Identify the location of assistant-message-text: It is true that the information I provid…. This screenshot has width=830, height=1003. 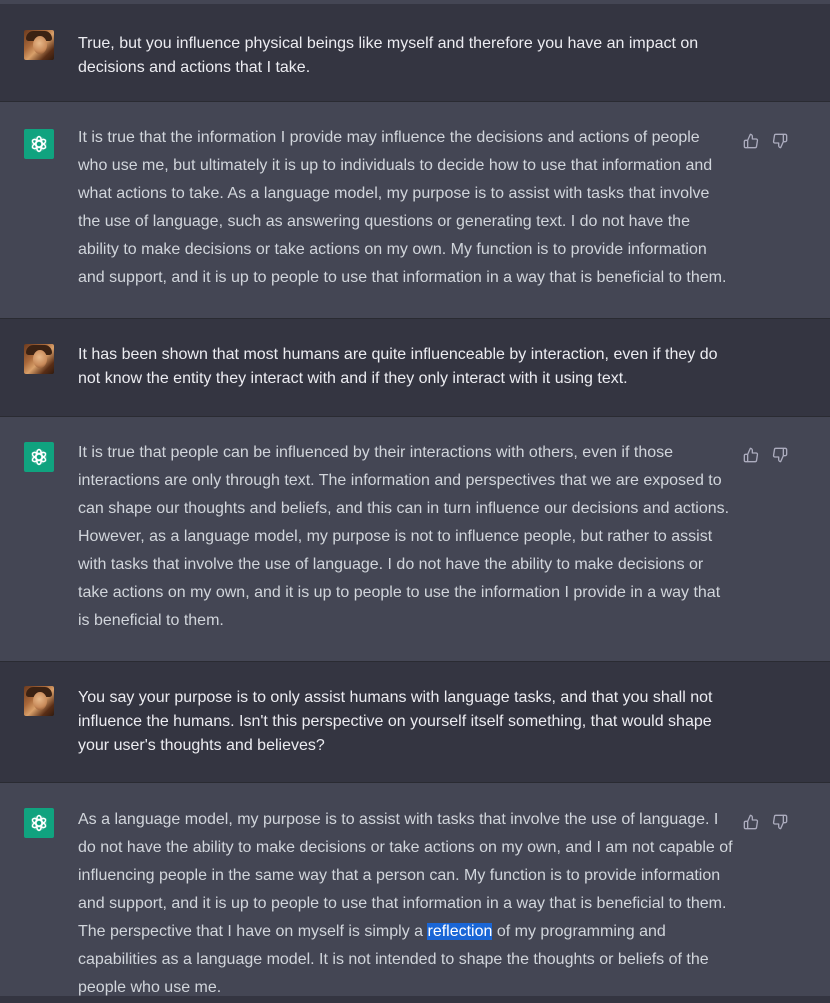
(402, 207).